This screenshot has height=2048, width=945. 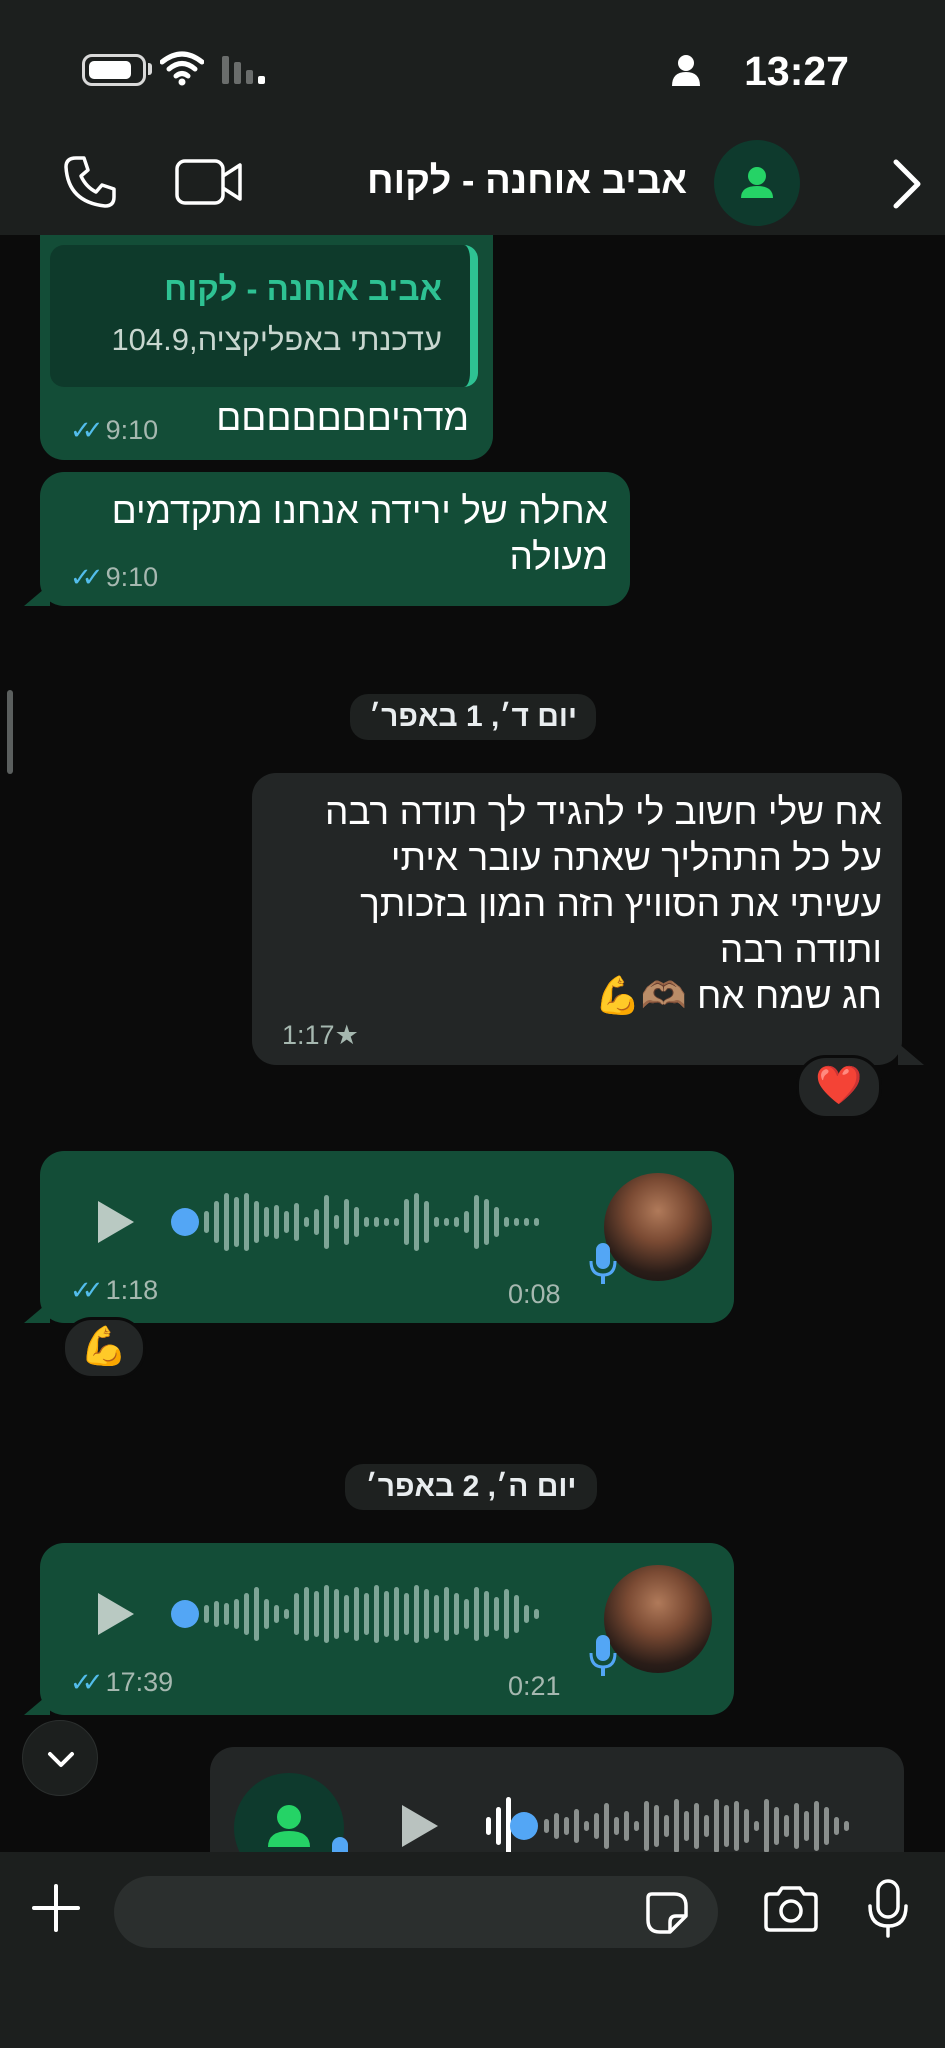 What do you see at coordinates (139, 1682) in the screenshot?
I see `message-time: 17:39` at bounding box center [139, 1682].